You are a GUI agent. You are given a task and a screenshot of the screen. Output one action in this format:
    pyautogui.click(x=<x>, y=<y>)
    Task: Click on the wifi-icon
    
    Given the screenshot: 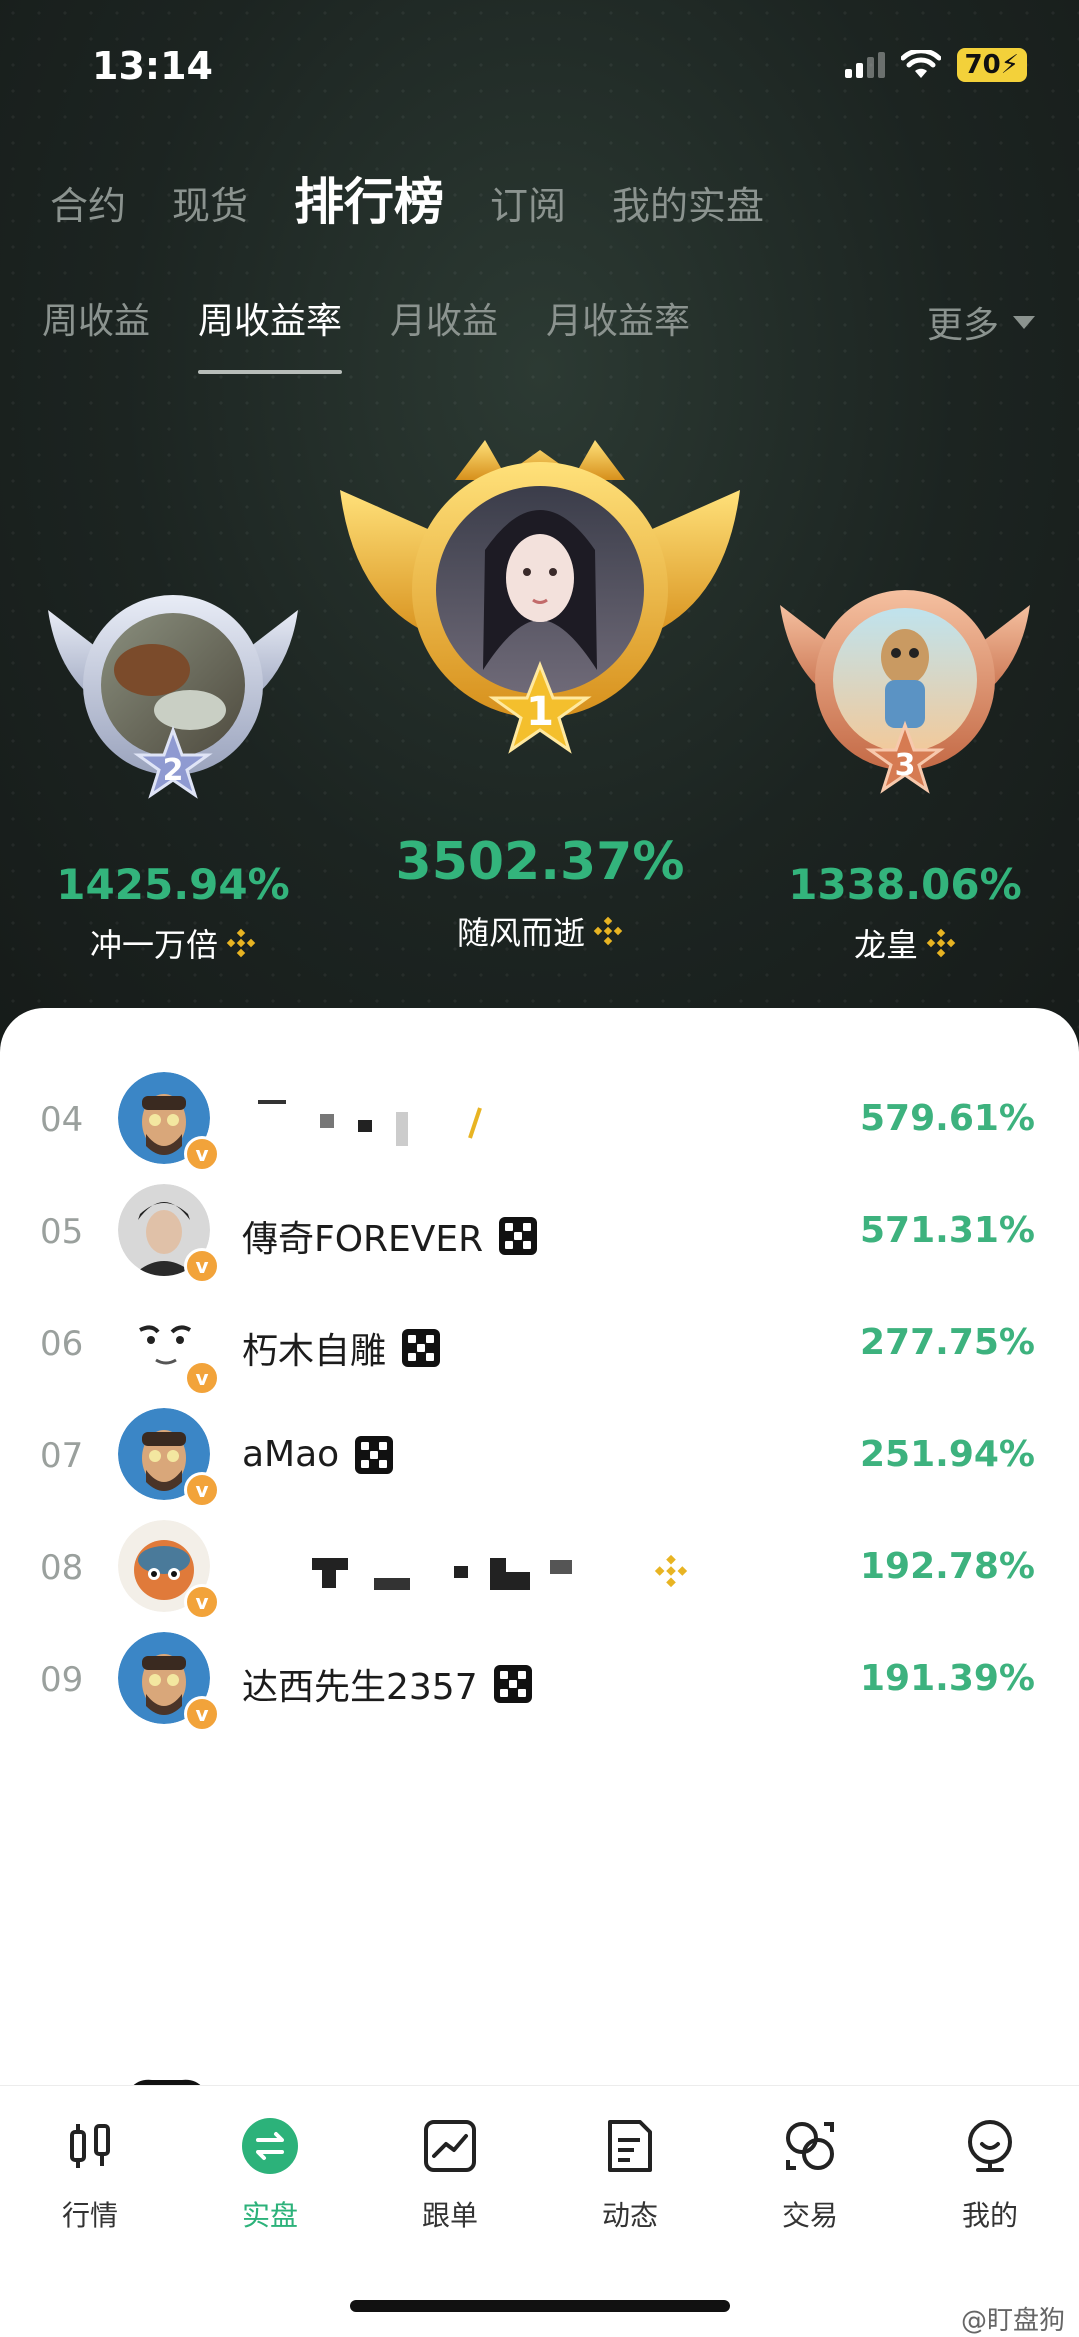 What is the action you would take?
    pyautogui.click(x=920, y=64)
    